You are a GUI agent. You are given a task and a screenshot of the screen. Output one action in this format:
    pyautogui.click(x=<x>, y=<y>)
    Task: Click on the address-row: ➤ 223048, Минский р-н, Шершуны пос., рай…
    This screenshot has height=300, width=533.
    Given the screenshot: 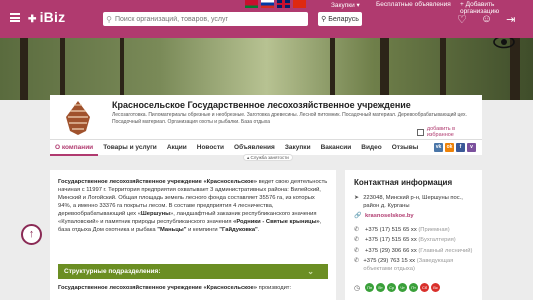 What is the action you would take?
    pyautogui.click(x=408, y=202)
    